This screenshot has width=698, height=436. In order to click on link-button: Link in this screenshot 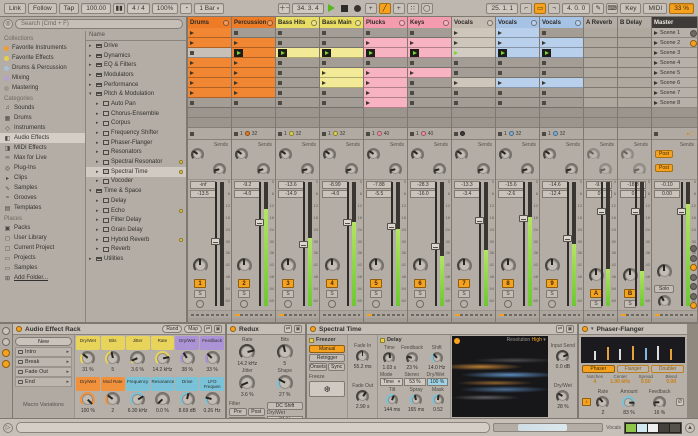, I will do `click(15, 8)`.